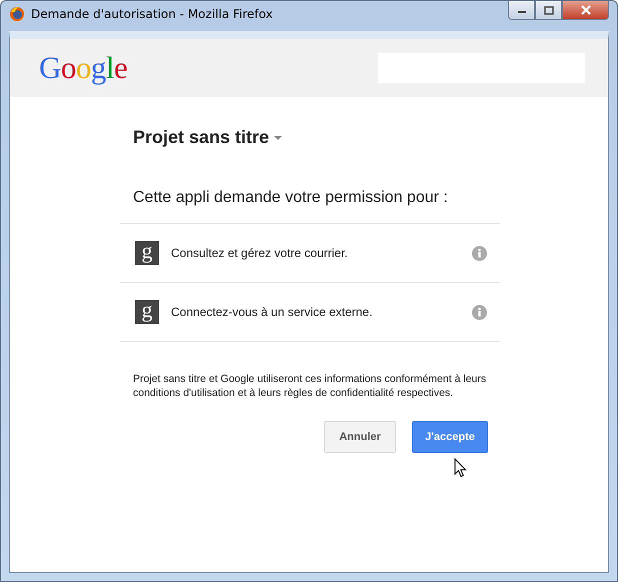 The height and width of the screenshot is (582, 618). Describe the element at coordinates (310, 206) in the screenshot. I see `permission-prompt: Cette appli demande votre permission pour :` at that location.